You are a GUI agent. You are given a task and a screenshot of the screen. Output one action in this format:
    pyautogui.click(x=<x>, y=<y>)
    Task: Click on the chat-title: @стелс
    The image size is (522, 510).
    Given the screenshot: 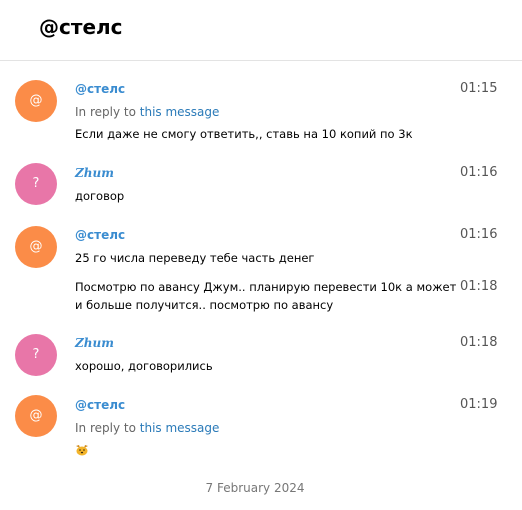 What is the action you would take?
    pyautogui.click(x=81, y=27)
    